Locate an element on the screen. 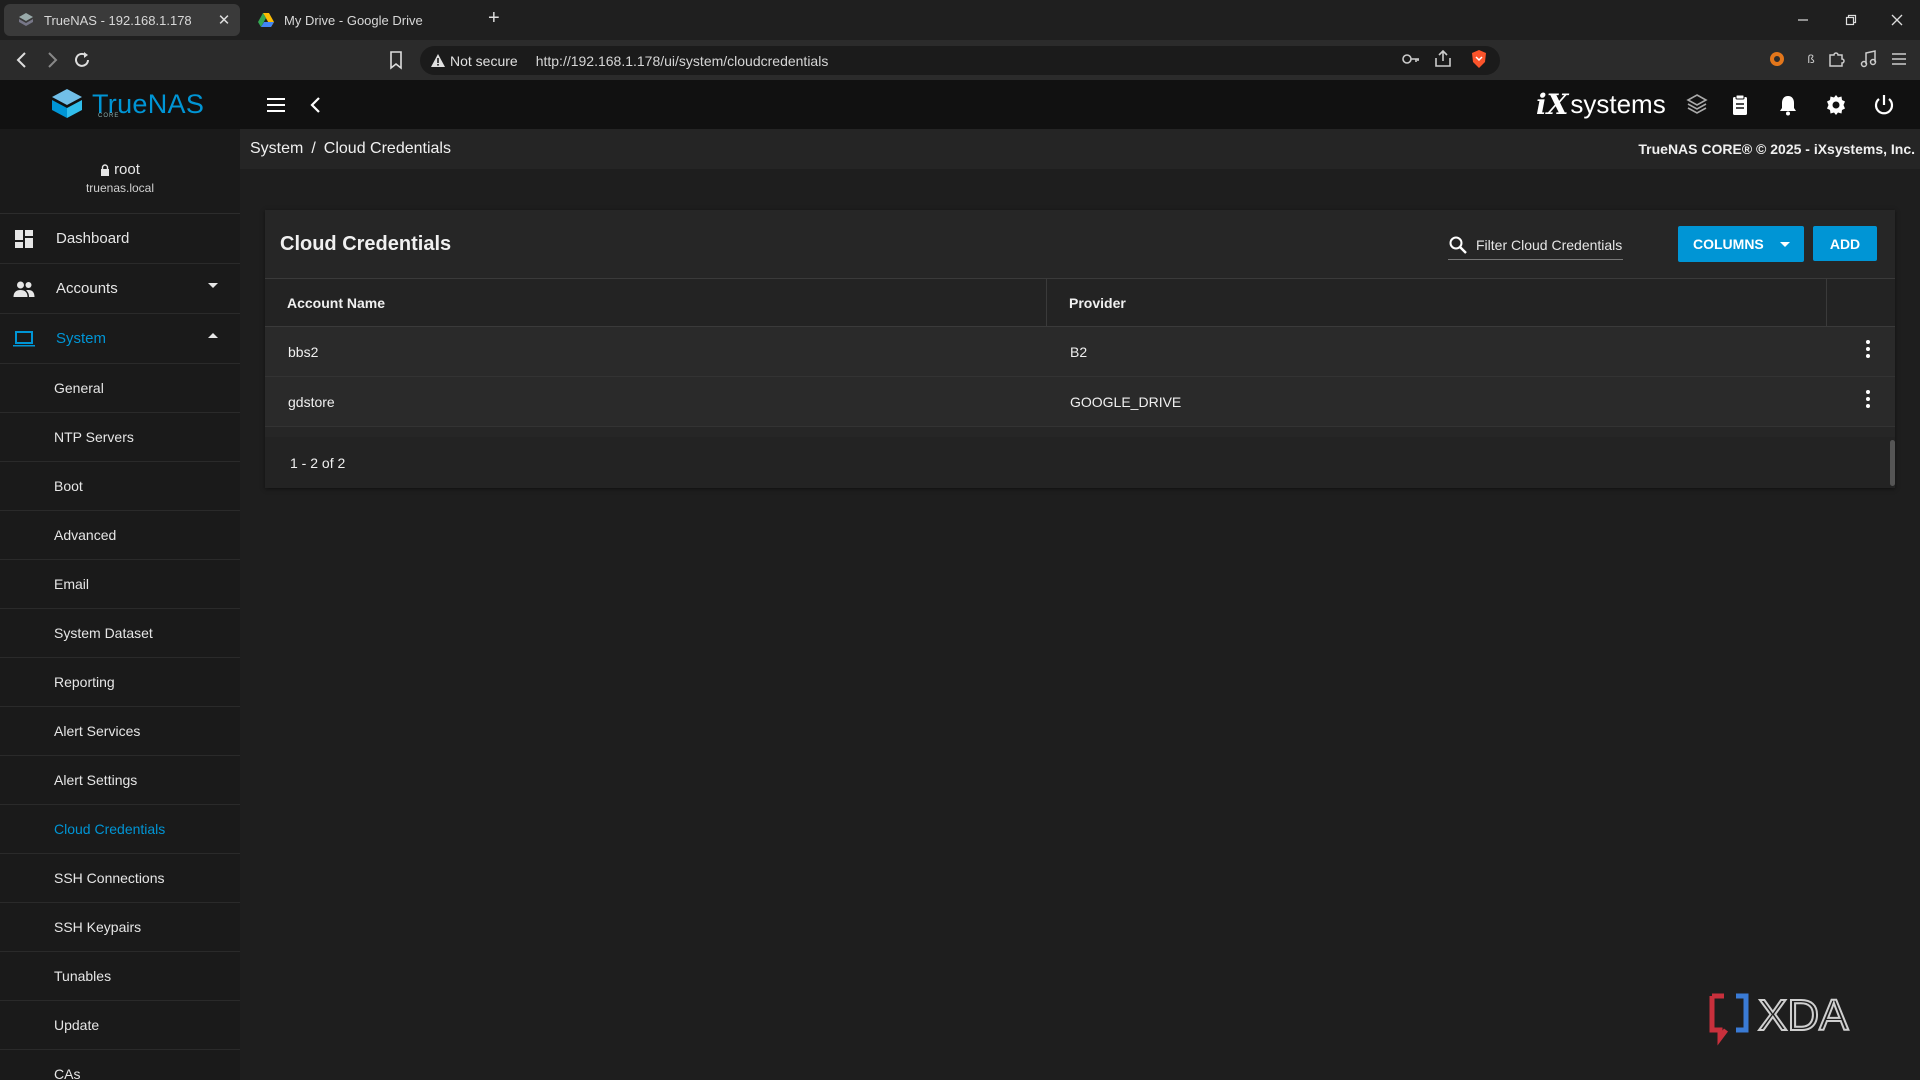 The height and width of the screenshot is (1080, 1920). sidebar-subitem-advanced: Advanced is located at coordinates (120, 535).